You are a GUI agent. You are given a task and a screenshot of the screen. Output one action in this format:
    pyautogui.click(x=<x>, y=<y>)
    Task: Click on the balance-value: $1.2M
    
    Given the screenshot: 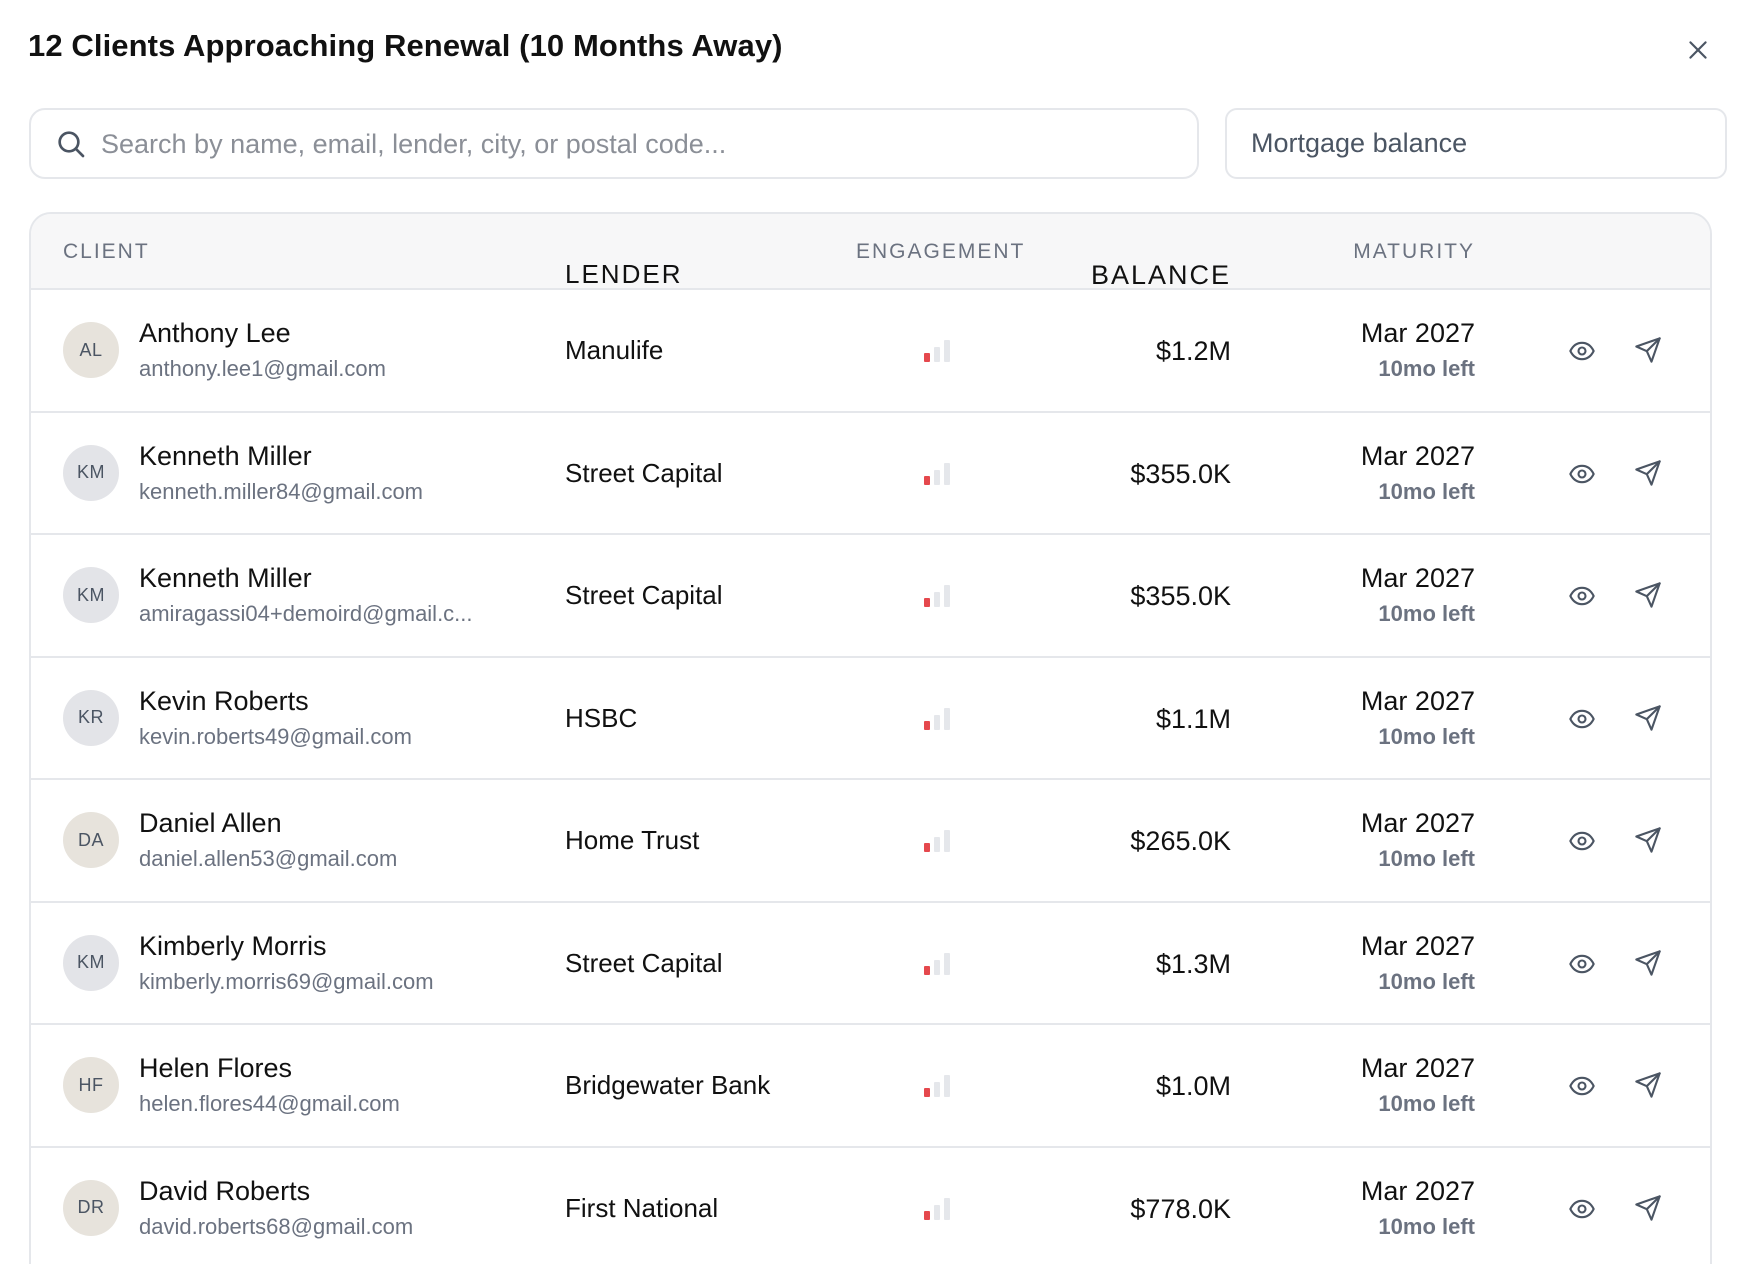 What is the action you would take?
    pyautogui.click(x=1193, y=351)
    